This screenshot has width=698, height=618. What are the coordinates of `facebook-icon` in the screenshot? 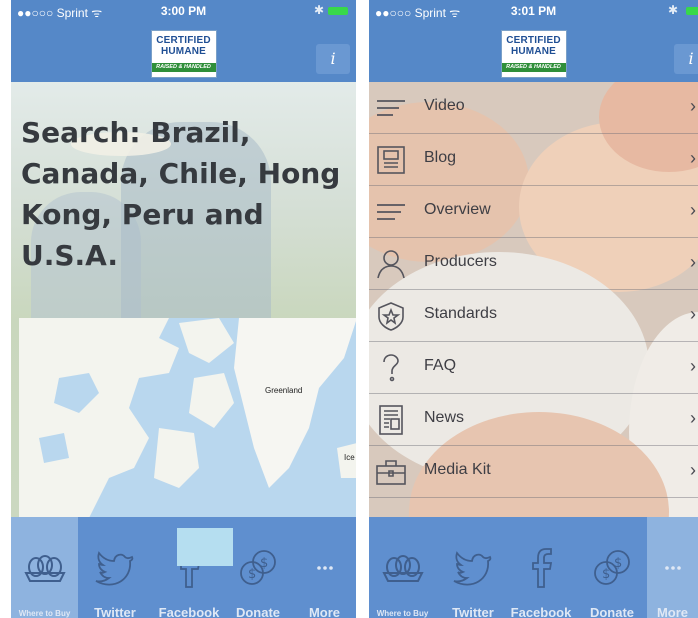 It's located at (542, 568).